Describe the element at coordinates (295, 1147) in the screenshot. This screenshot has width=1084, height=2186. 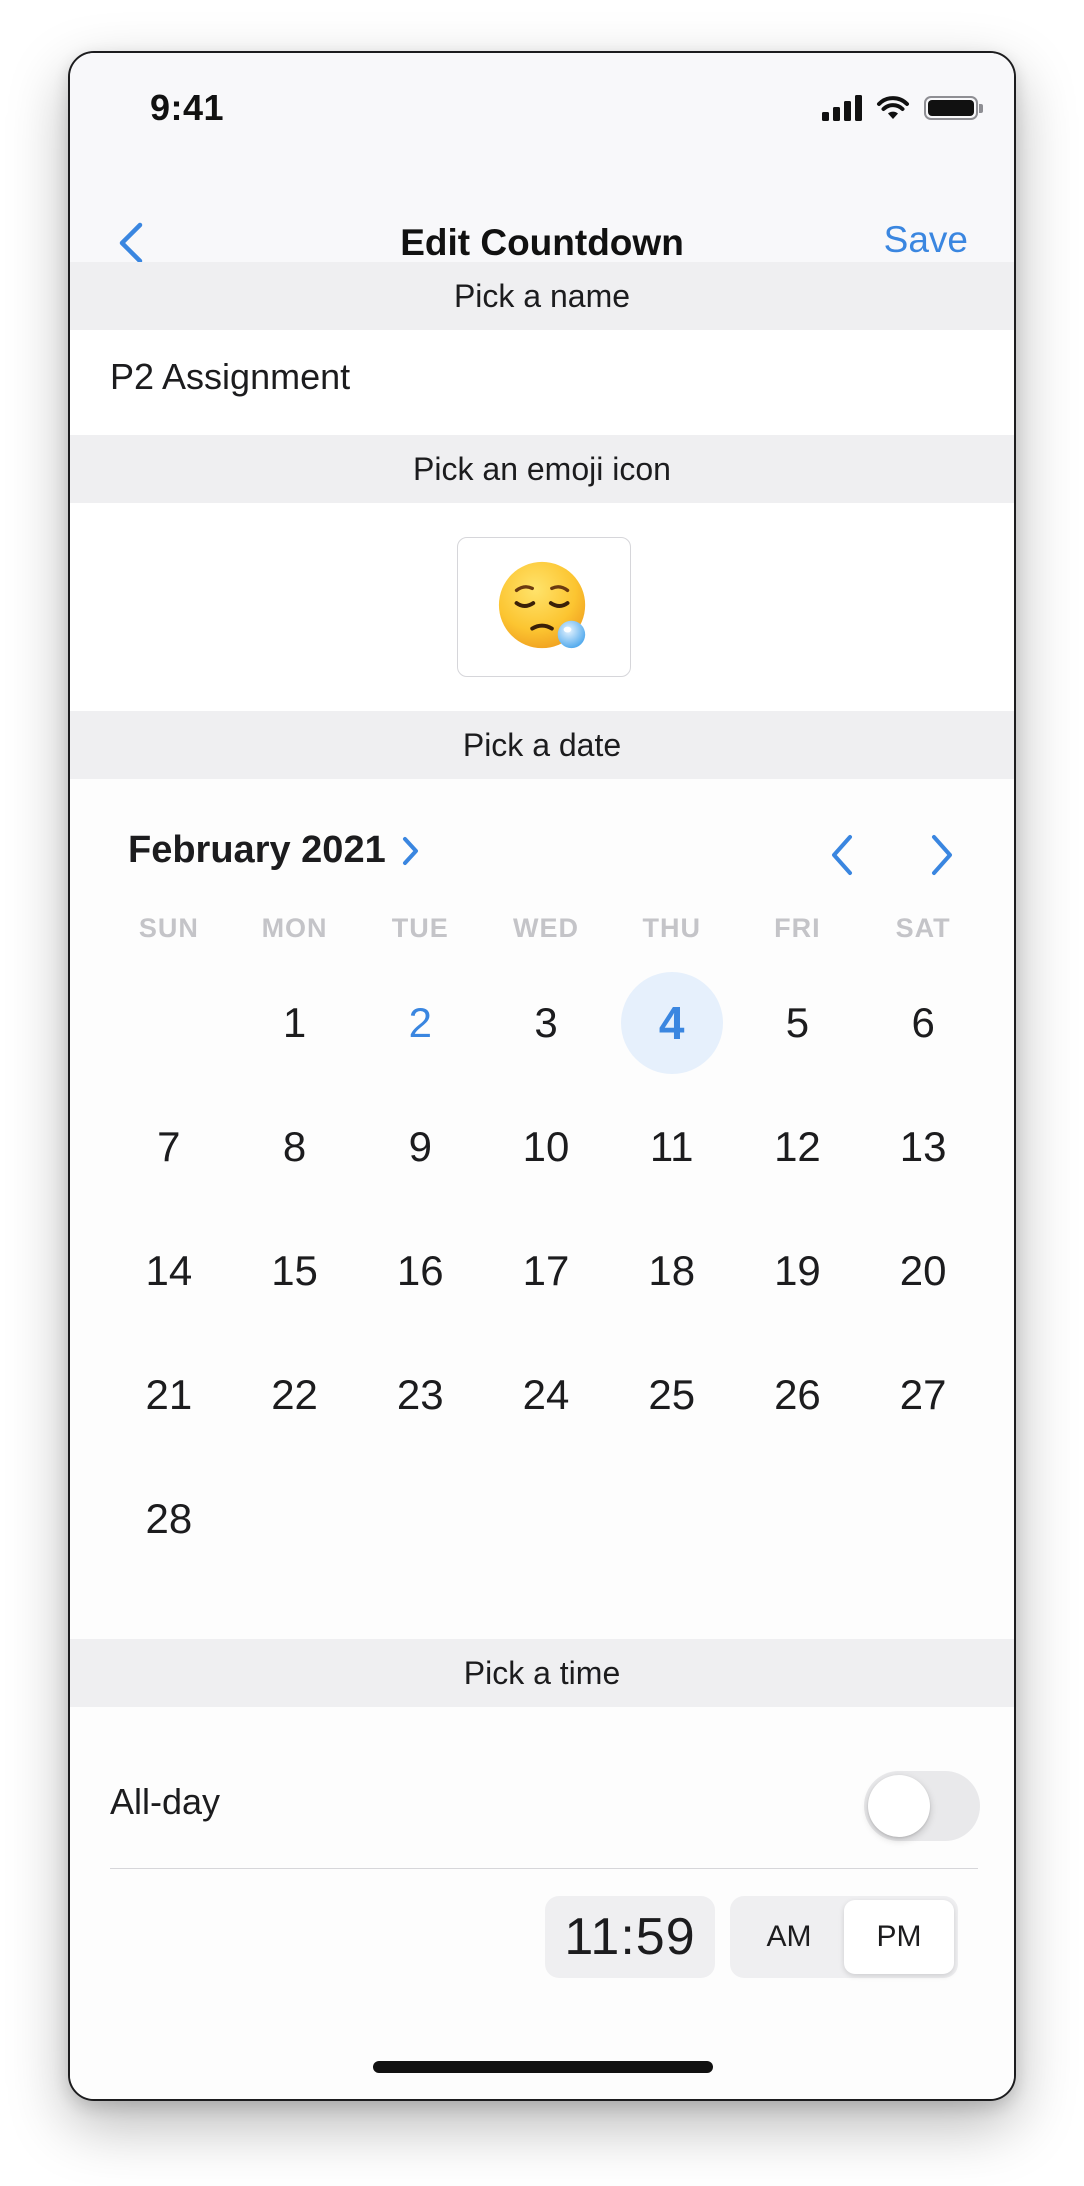
I see `day-cell: 8` at that location.